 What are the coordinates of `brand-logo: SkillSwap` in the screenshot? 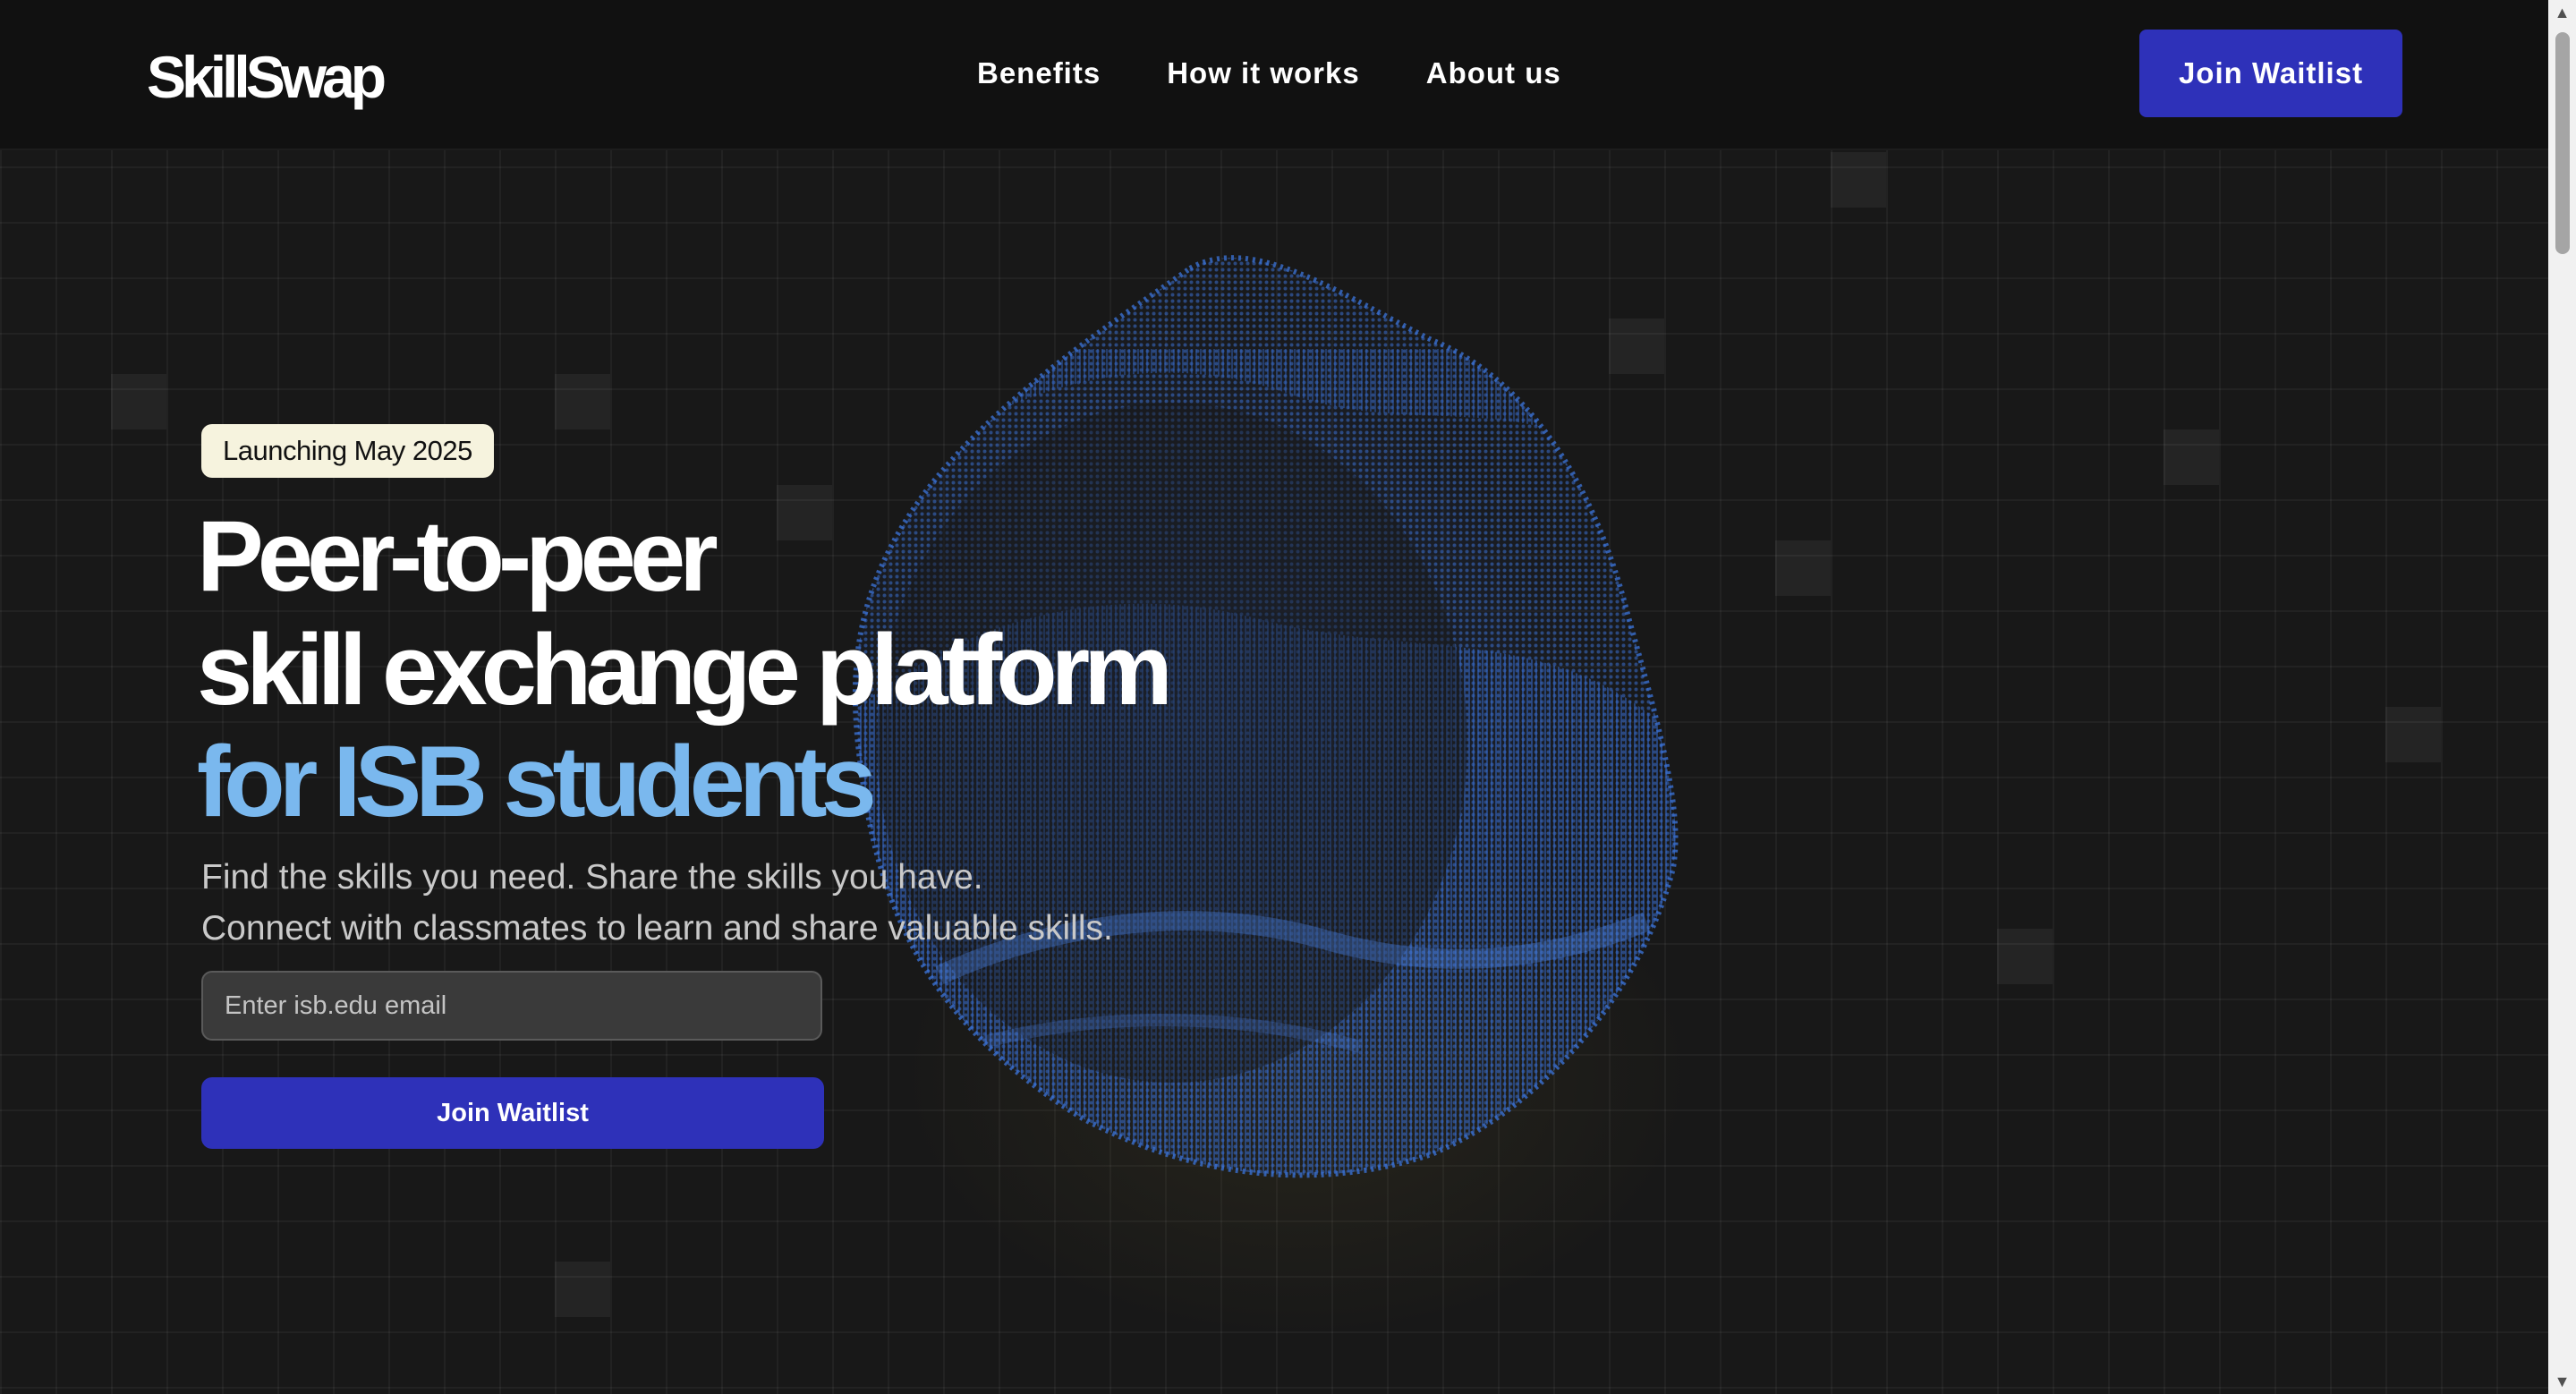 It's located at (267, 77).